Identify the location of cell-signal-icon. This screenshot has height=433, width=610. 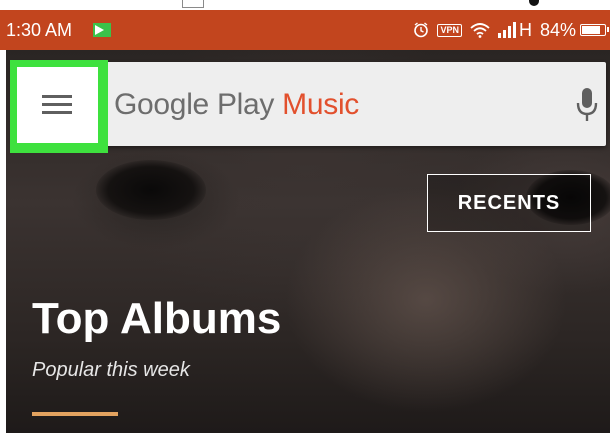
(506, 30).